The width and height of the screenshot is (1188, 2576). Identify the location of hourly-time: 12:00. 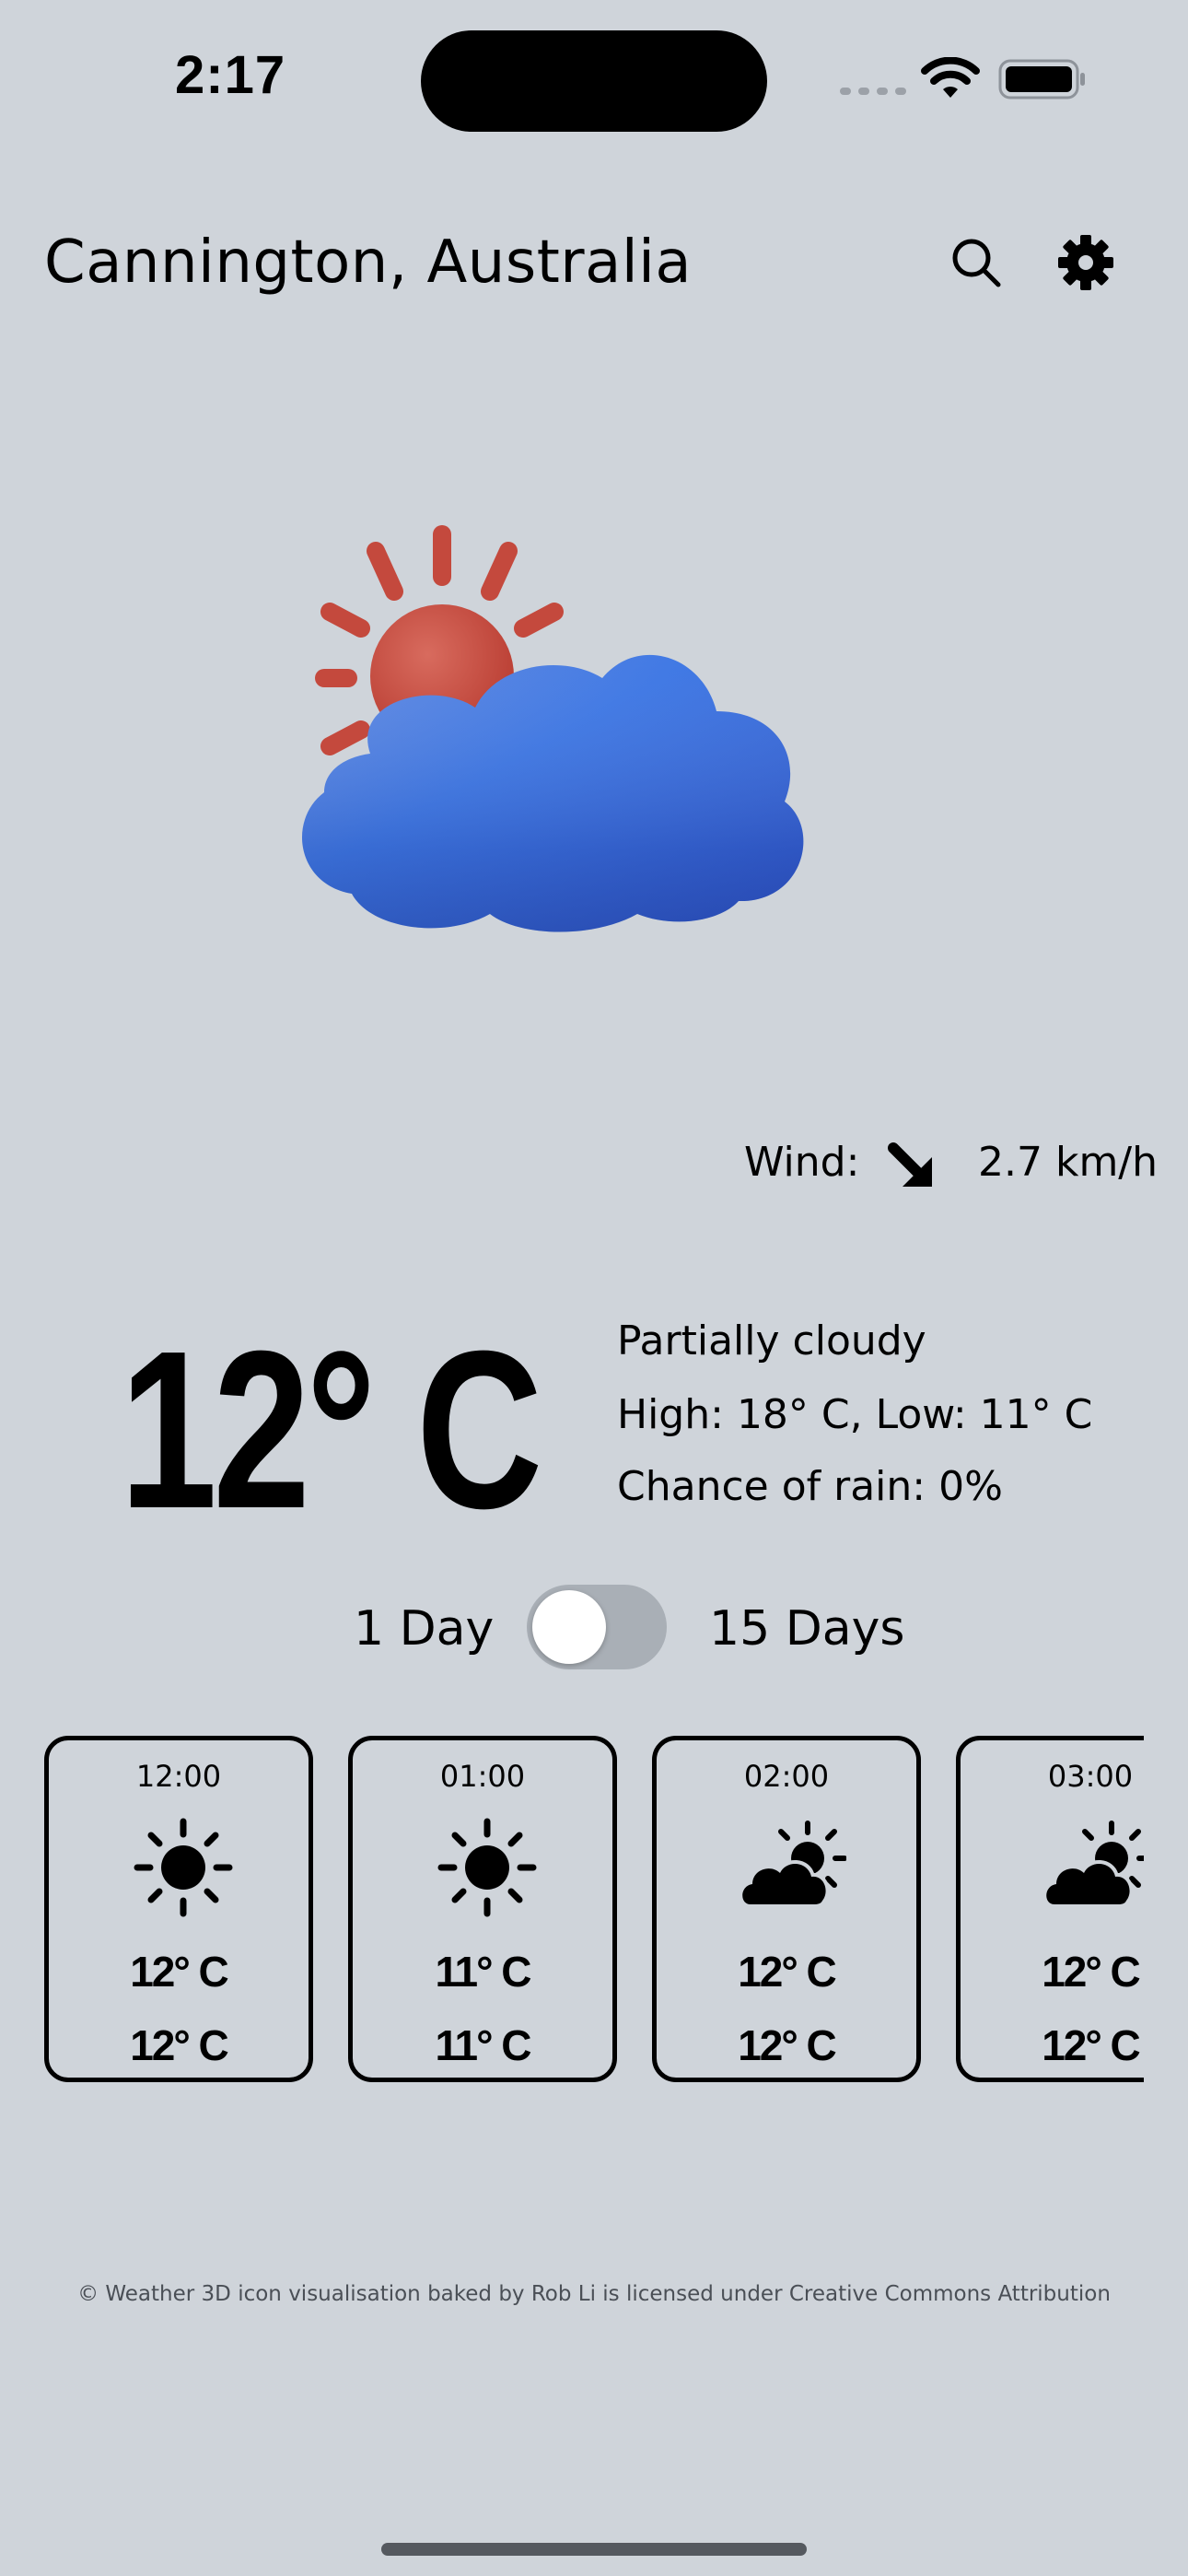
(178, 1776).